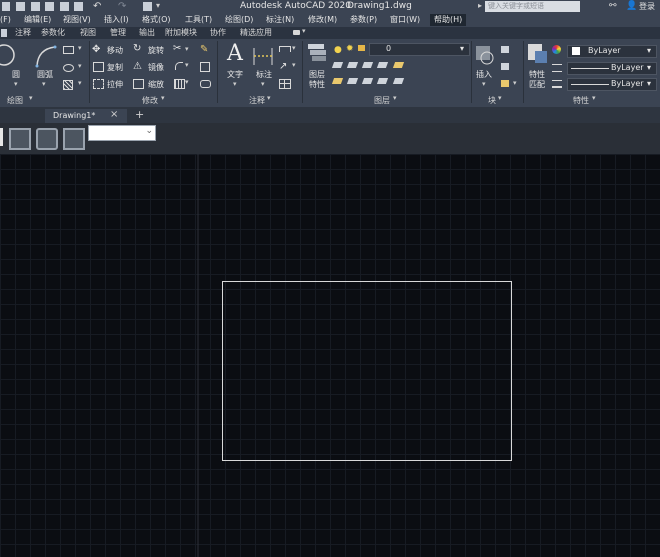 Image resolution: width=660 pixels, height=557 pixels. I want to click on tab-parametric: 参数化, so click(53, 33).